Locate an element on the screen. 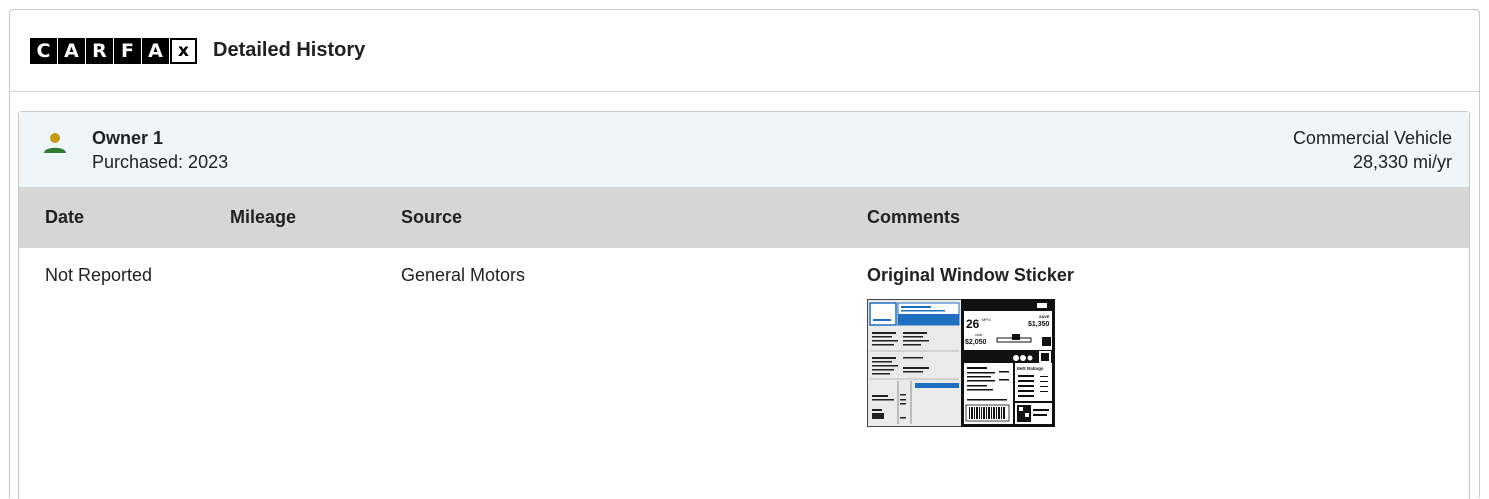  logo-letter: R is located at coordinates (99, 50).